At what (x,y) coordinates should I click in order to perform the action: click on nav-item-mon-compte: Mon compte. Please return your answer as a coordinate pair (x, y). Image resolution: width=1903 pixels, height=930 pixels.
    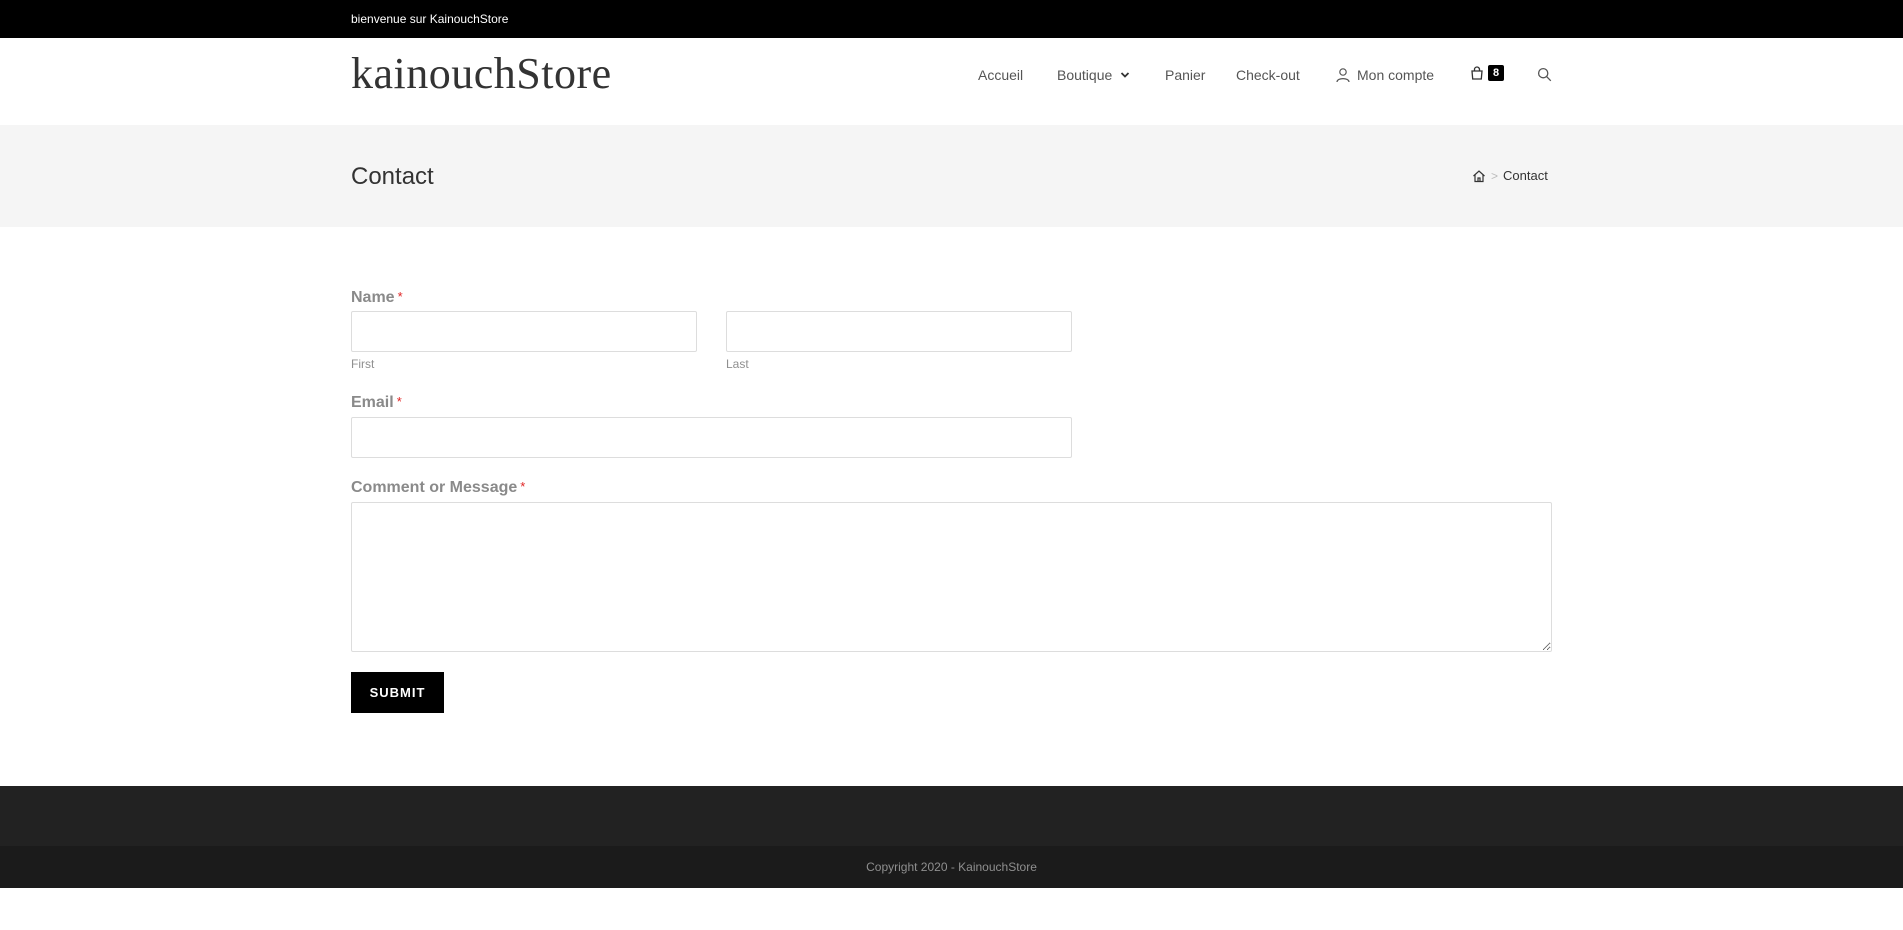
    Looking at the image, I should click on (1384, 75).